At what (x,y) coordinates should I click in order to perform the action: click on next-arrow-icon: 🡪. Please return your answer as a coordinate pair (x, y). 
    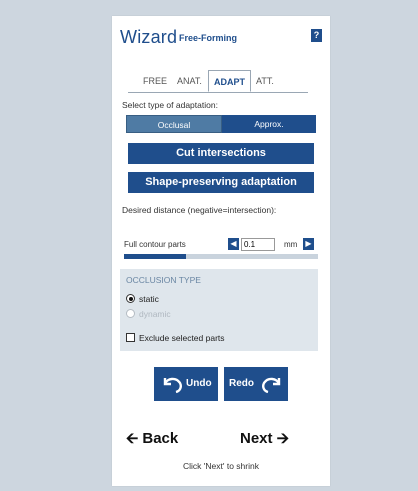
    Looking at the image, I should click on (282, 438).